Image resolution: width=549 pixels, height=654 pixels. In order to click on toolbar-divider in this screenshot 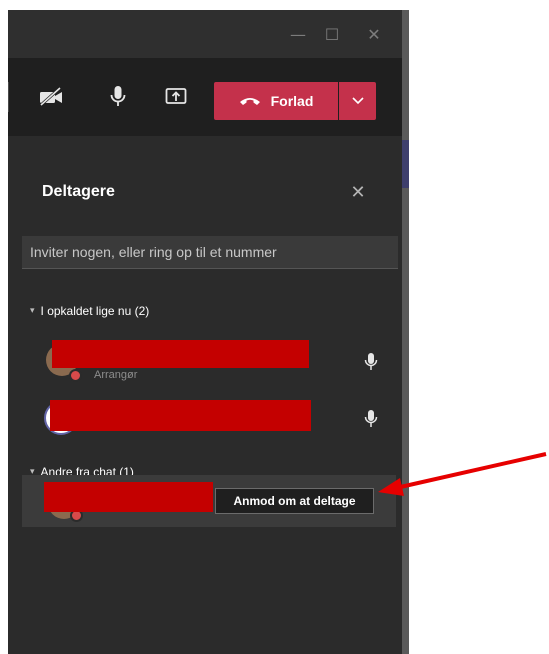, I will do `click(8, 97)`.